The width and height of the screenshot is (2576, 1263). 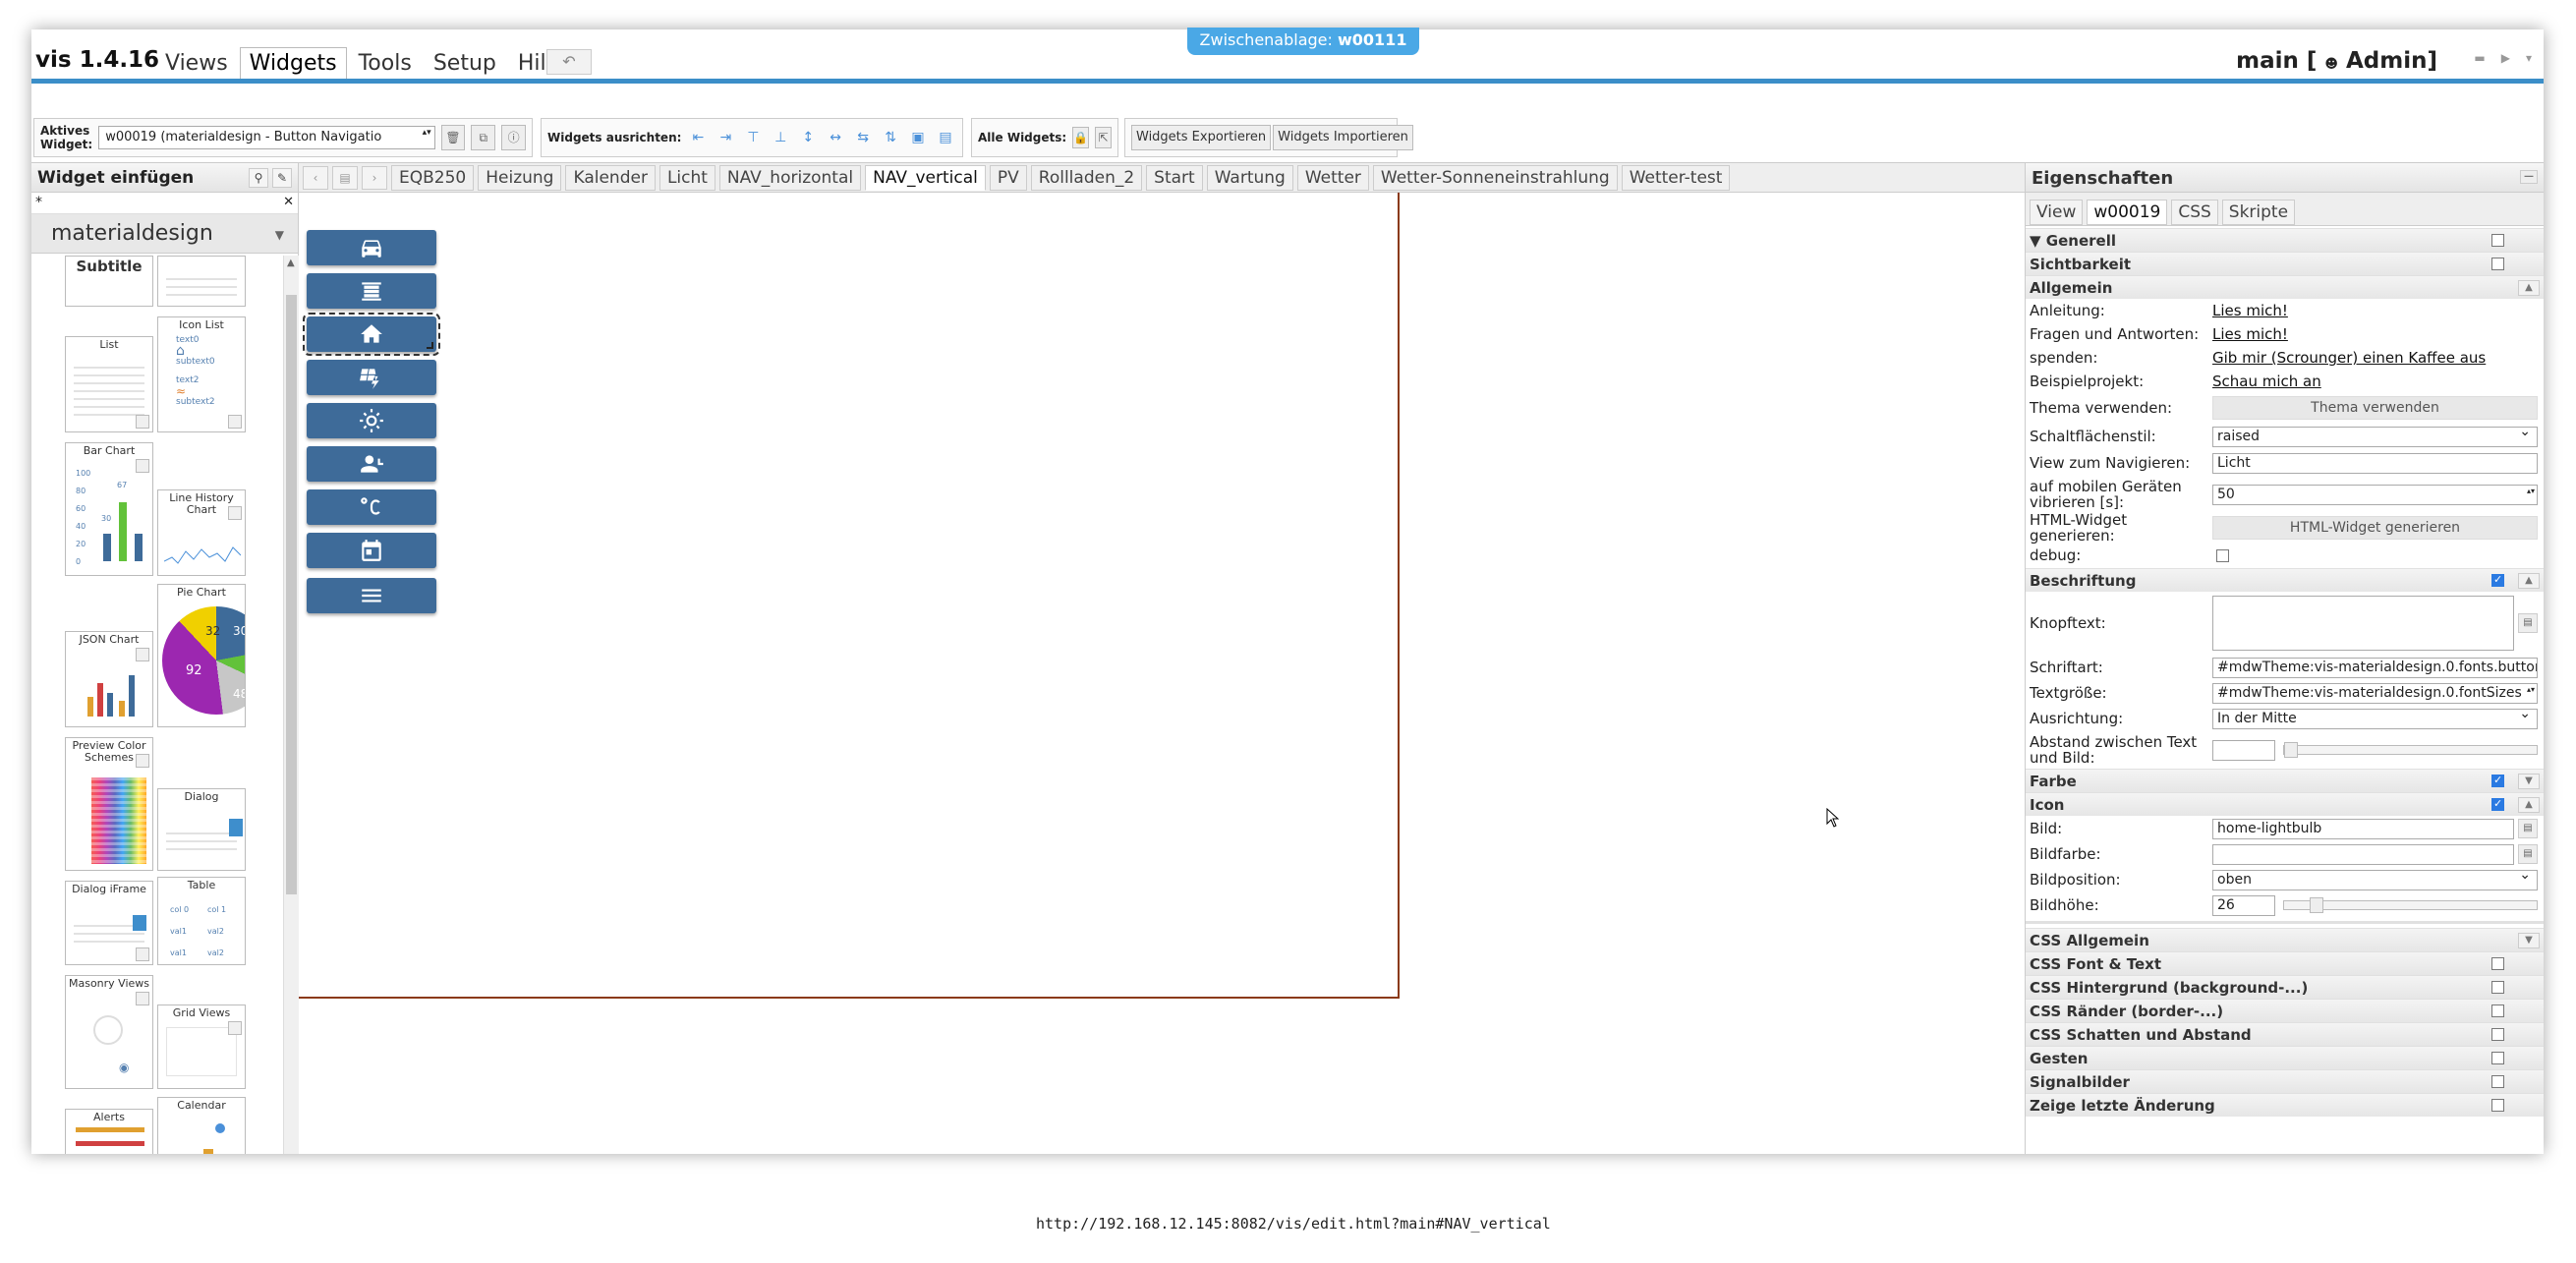 What do you see at coordinates (2285, 580) in the screenshot?
I see `section-beschriftung: Beschriftung ▲` at bounding box center [2285, 580].